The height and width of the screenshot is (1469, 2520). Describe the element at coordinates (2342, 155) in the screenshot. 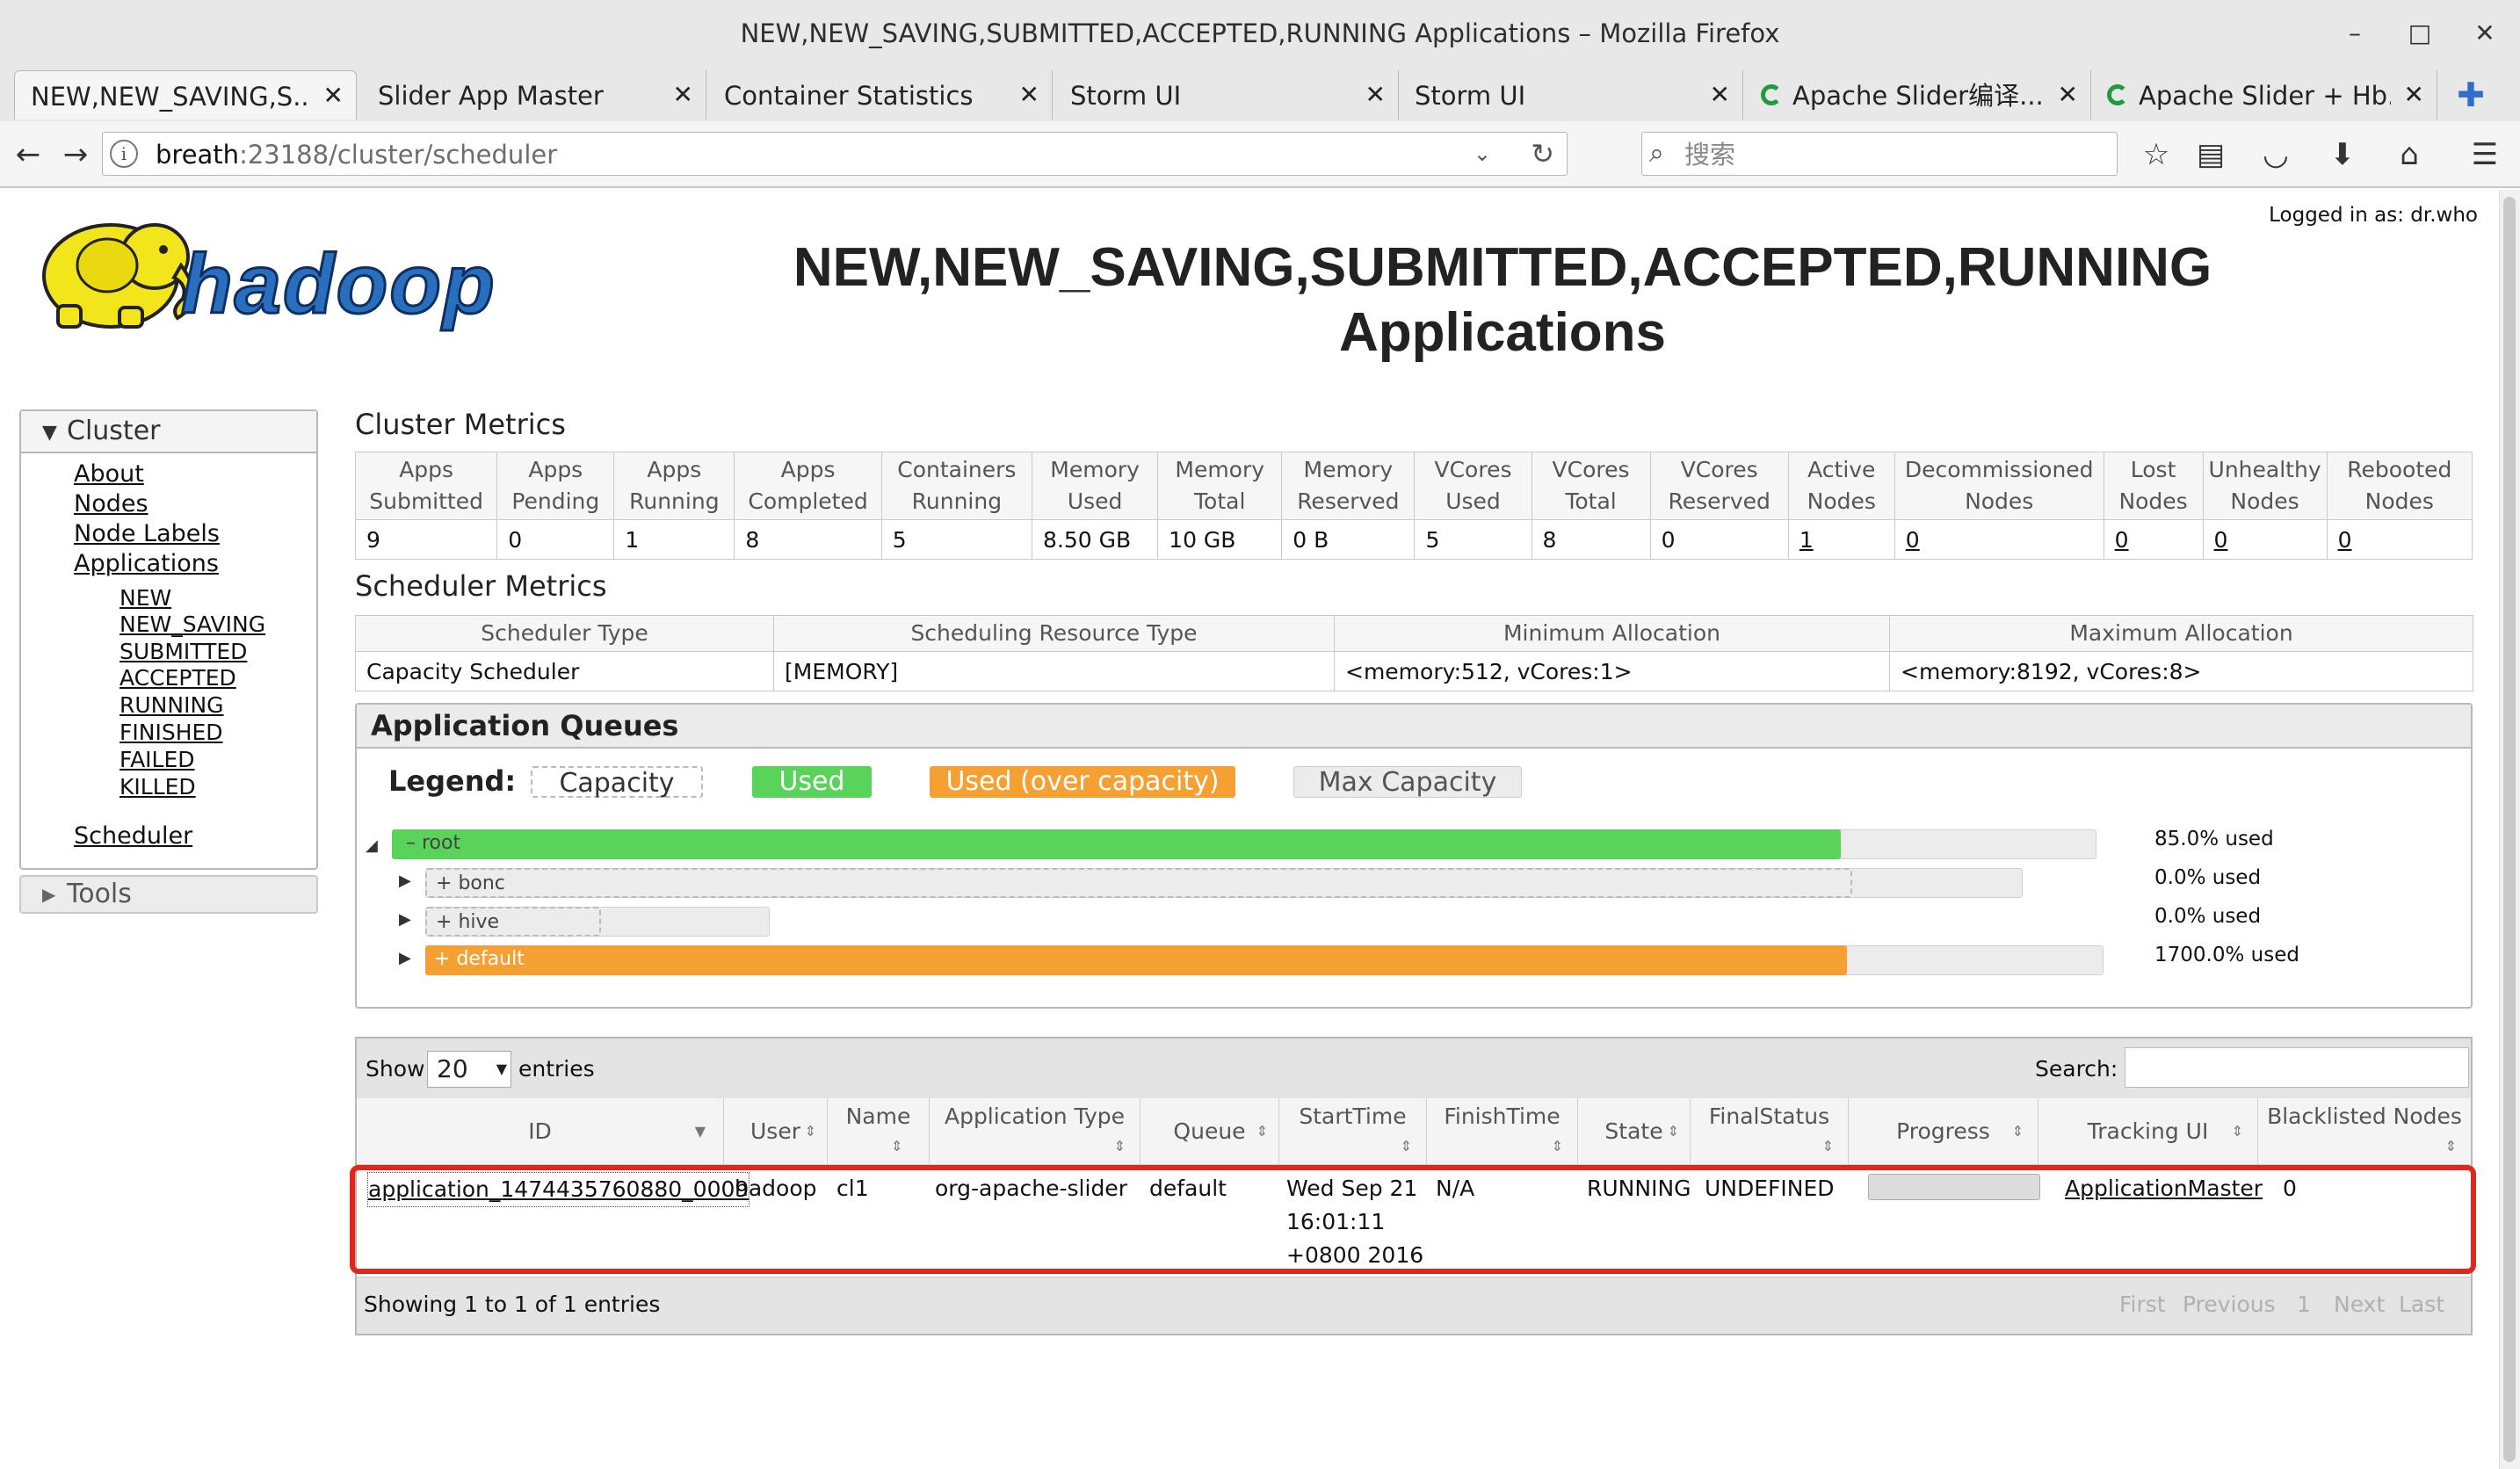

I see `downloads-icon: ⬇` at that location.